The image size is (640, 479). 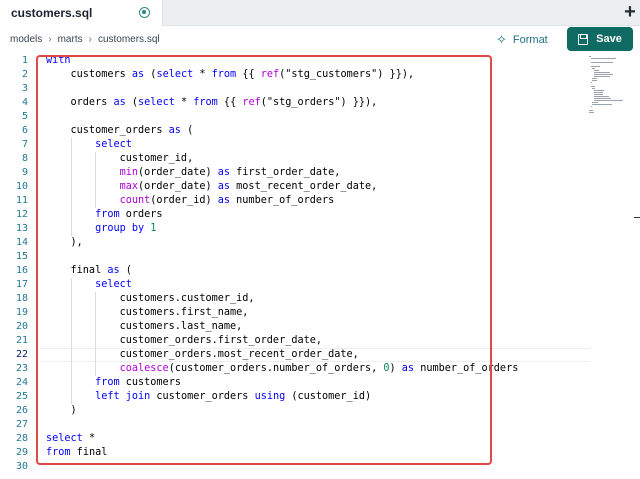 What do you see at coordinates (21, 256) in the screenshot?
I see `line-number: 15` at bounding box center [21, 256].